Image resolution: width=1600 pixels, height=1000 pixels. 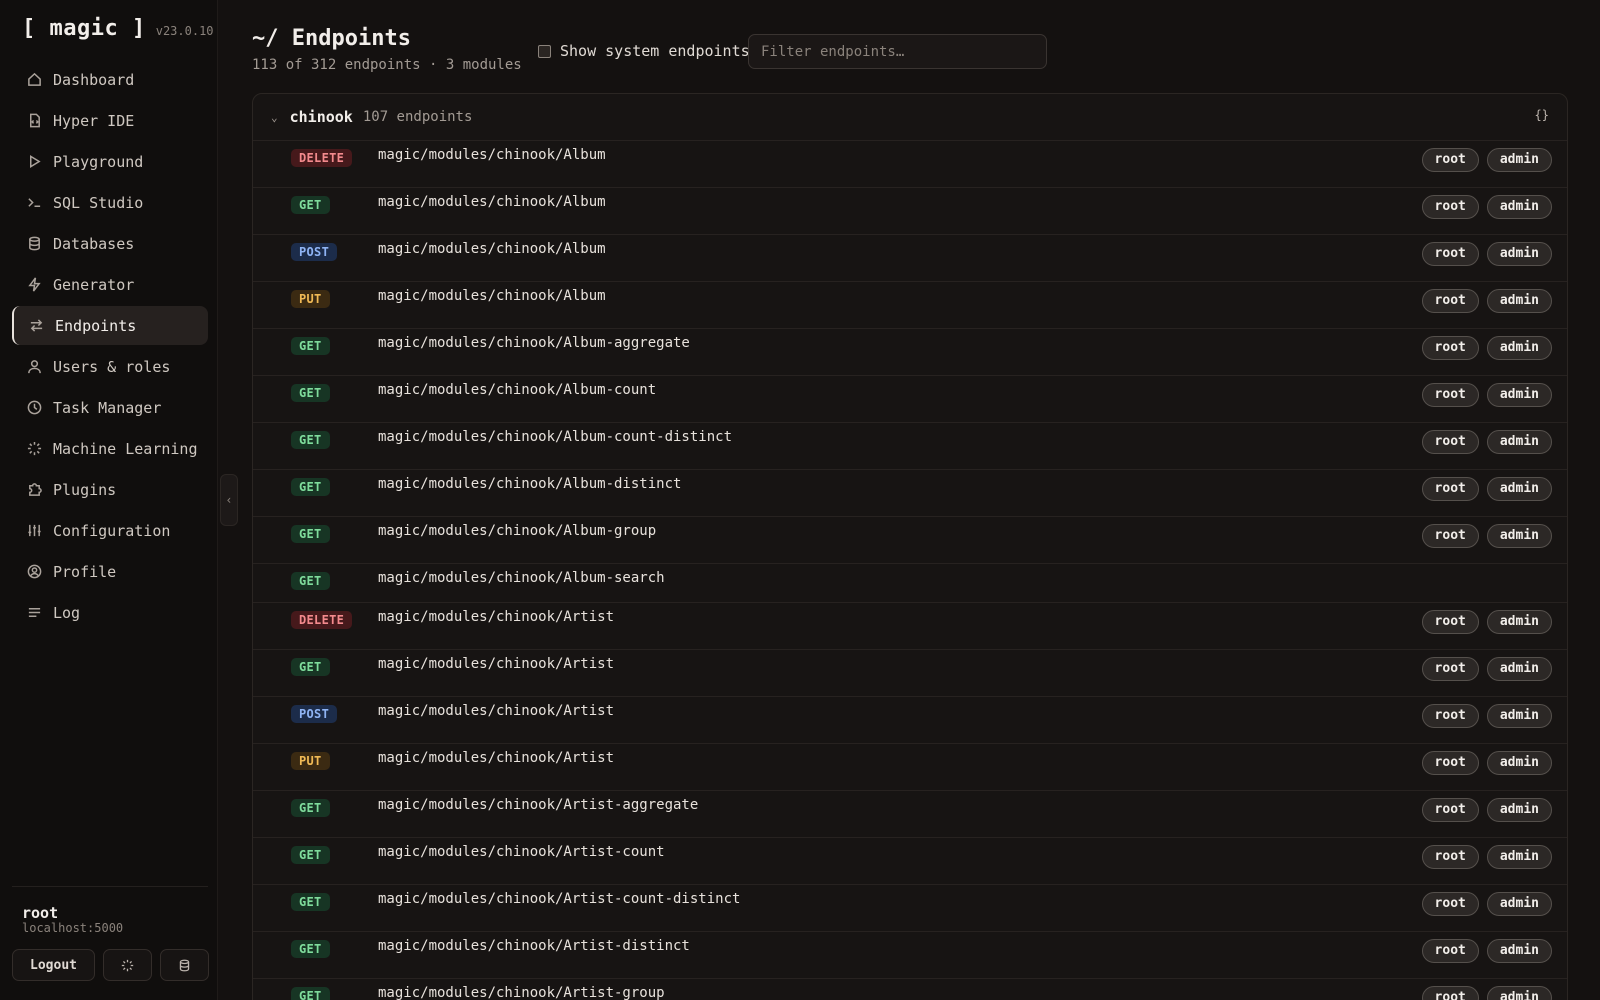 What do you see at coordinates (110, 571) in the screenshot?
I see `sidebar-item-profile: Profile` at bounding box center [110, 571].